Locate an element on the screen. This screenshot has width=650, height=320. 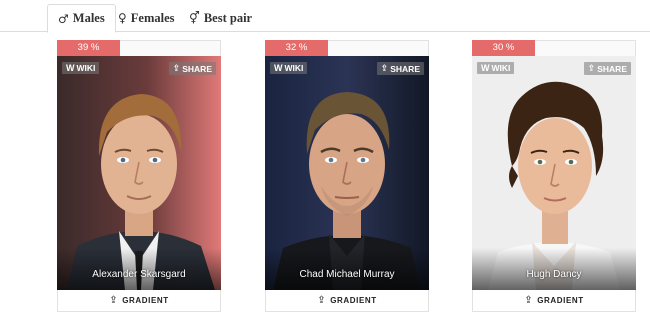
percent-badge: 39 % is located at coordinates (88, 48).